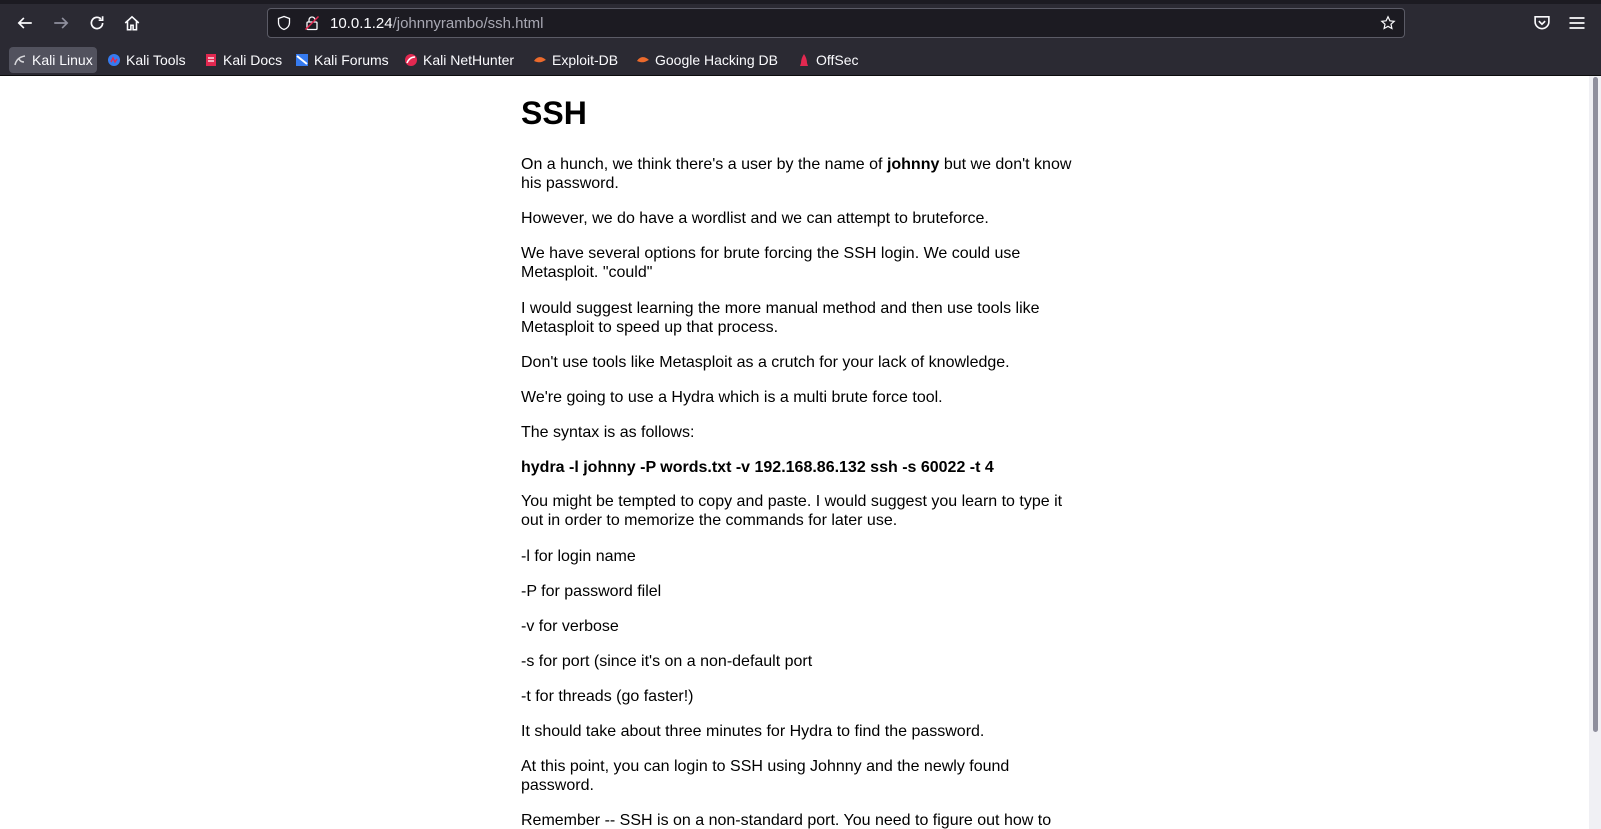 The height and width of the screenshot is (829, 1601). Describe the element at coordinates (253, 60) in the screenshot. I see `bookmark-label: Kali Docs` at that location.